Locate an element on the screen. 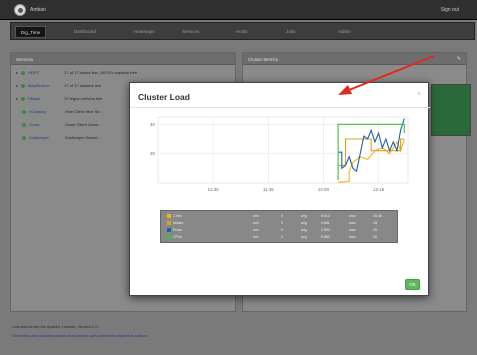  modal-divider is located at coordinates (280, 107).